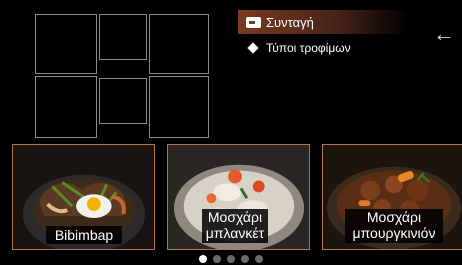  Describe the element at coordinates (290, 22) in the screenshot. I see `menu-item-label: Συνταγή` at that location.